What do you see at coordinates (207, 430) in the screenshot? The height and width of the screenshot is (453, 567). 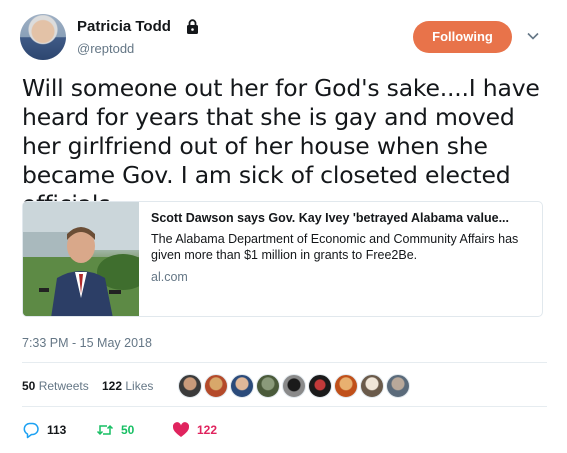 I see `like-count: 122` at bounding box center [207, 430].